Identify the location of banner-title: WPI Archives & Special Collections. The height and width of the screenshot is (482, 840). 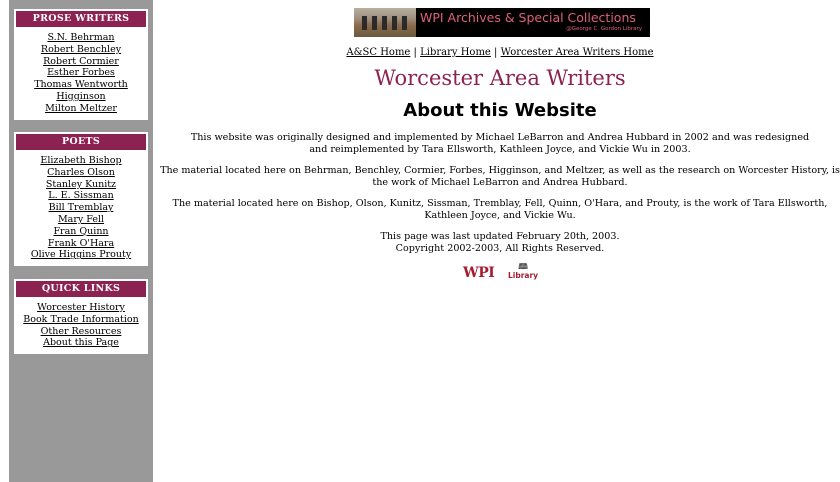
(528, 17).